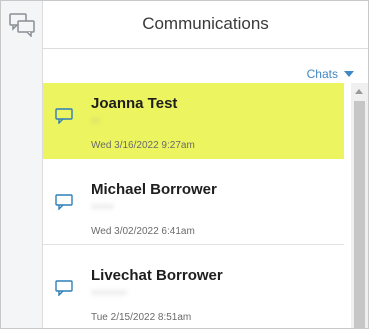 This screenshot has height=329, width=369. Describe the element at coordinates (359, 214) in the screenshot. I see `scrollbar-thumb` at that location.